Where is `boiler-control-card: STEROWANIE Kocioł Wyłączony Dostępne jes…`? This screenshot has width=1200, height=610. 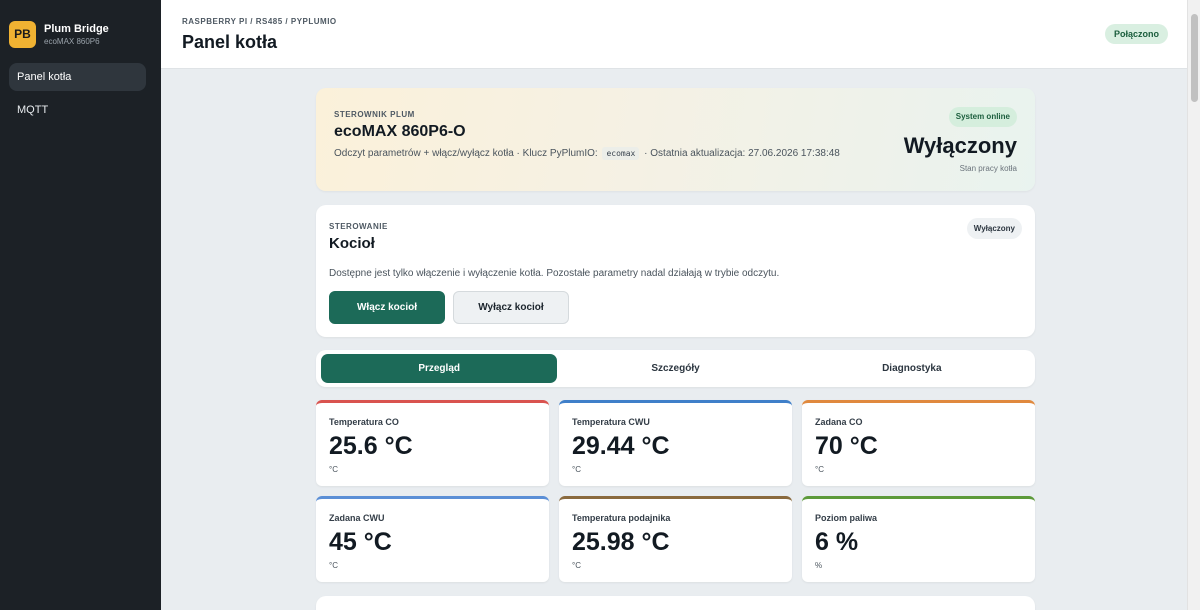
boiler-control-card: STEROWANIE Kocioł Wyłączony Dostępne jes… is located at coordinates (675, 271).